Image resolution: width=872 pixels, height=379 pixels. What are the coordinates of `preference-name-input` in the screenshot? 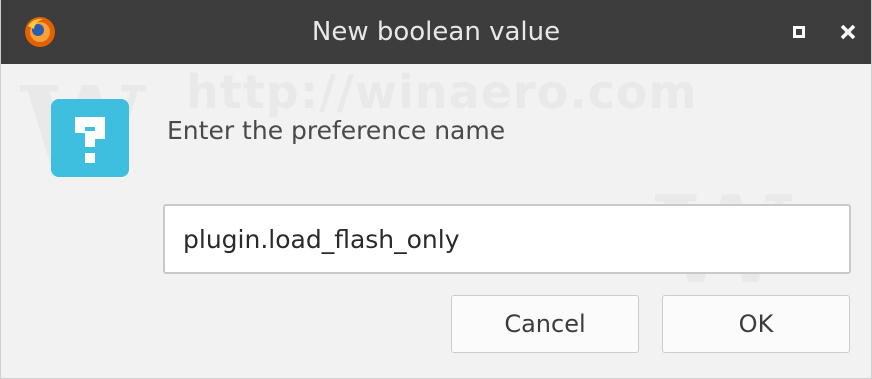 It's located at (507, 239).